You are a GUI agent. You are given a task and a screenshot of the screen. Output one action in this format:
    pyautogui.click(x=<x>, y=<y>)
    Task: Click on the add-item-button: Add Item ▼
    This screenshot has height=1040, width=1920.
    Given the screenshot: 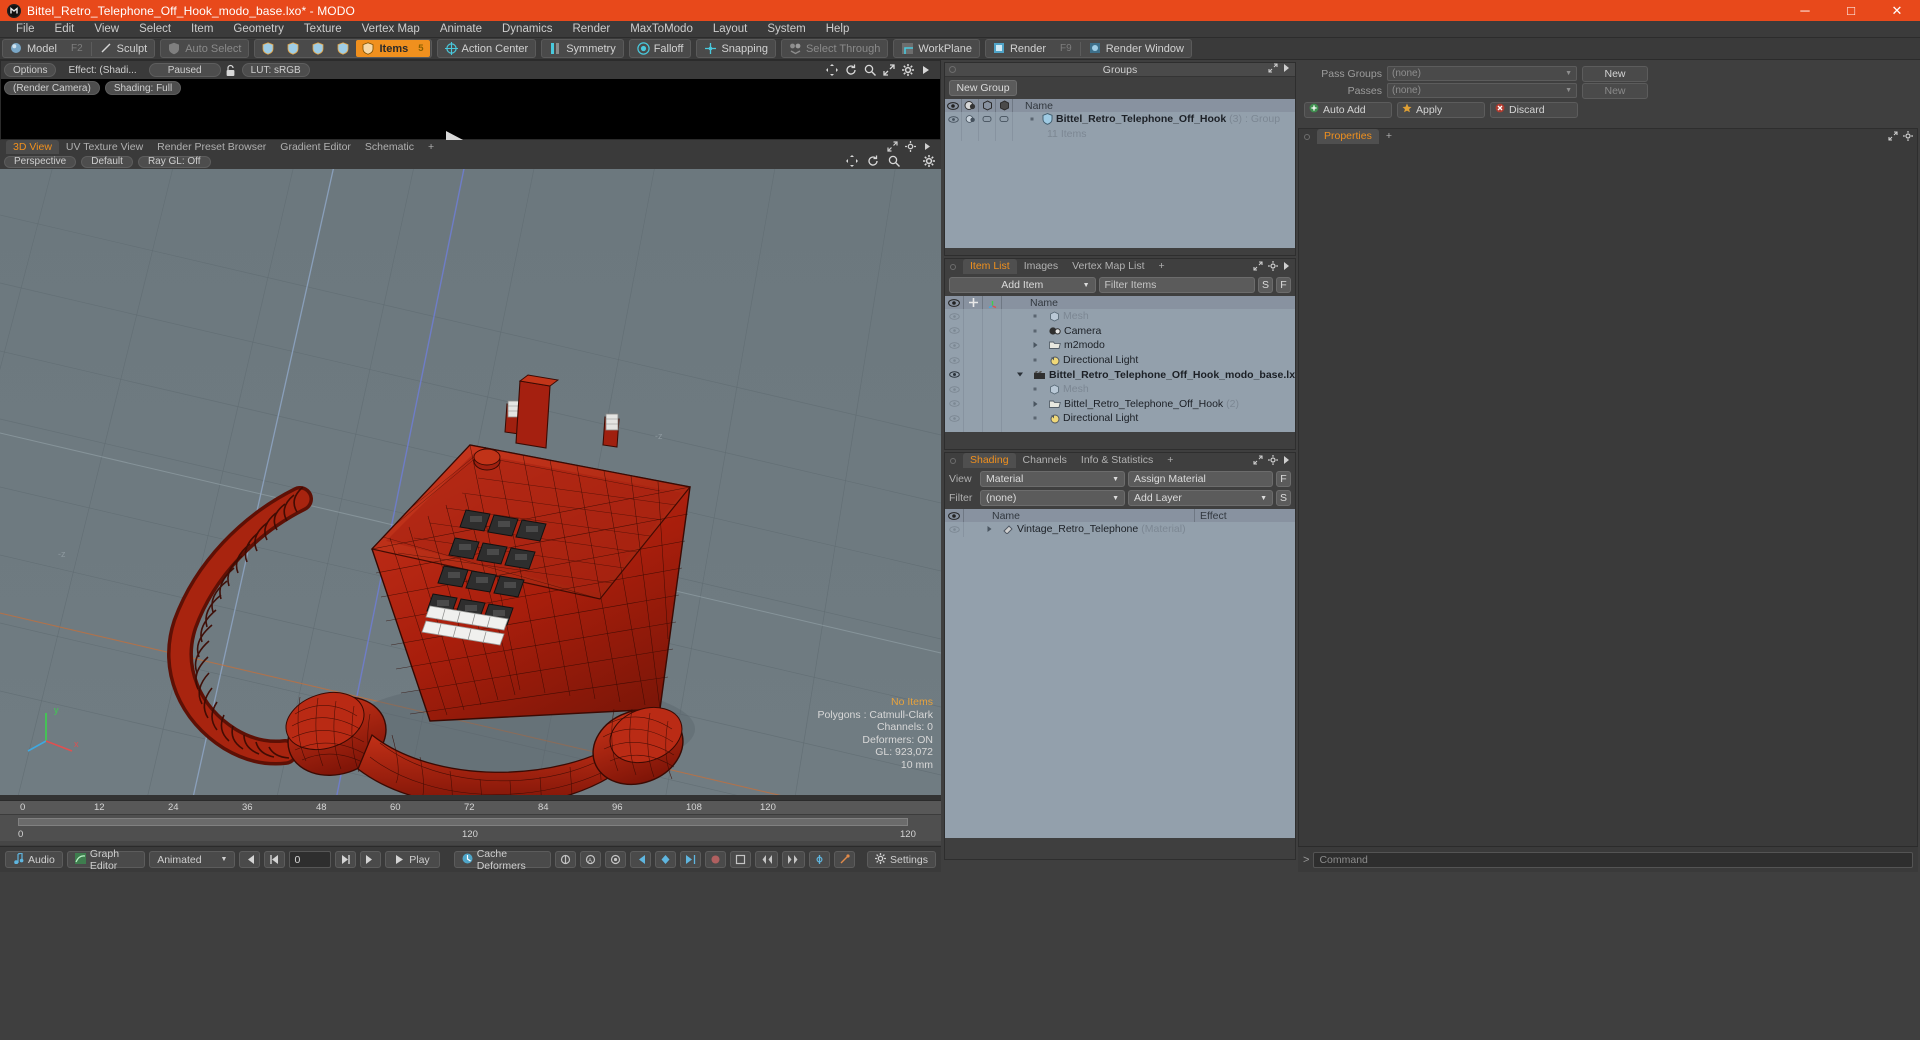 What is the action you would take?
    pyautogui.click(x=1022, y=285)
    